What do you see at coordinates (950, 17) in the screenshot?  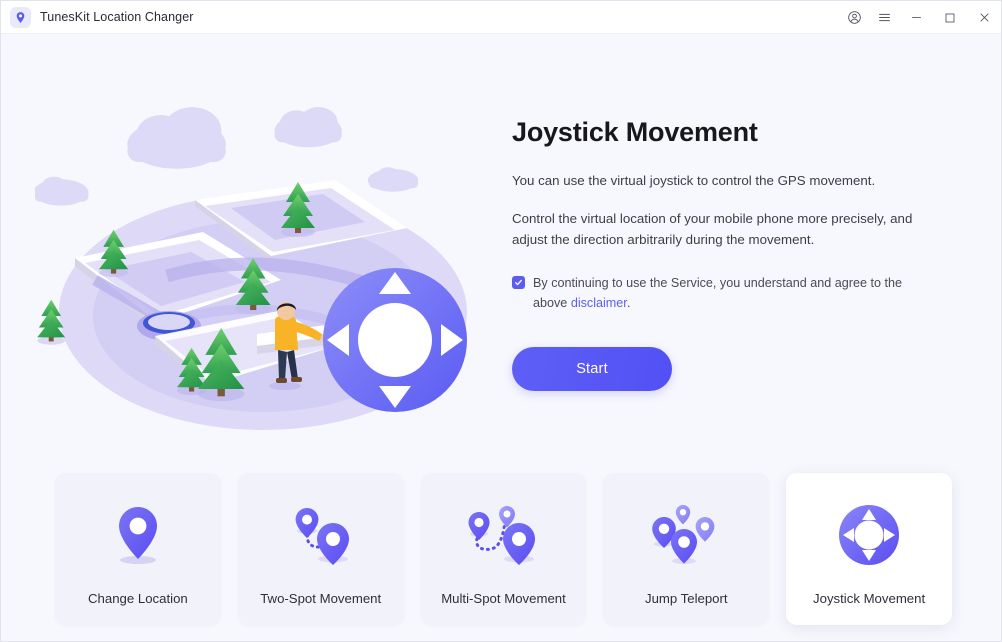 I see `maximize-icon` at bounding box center [950, 17].